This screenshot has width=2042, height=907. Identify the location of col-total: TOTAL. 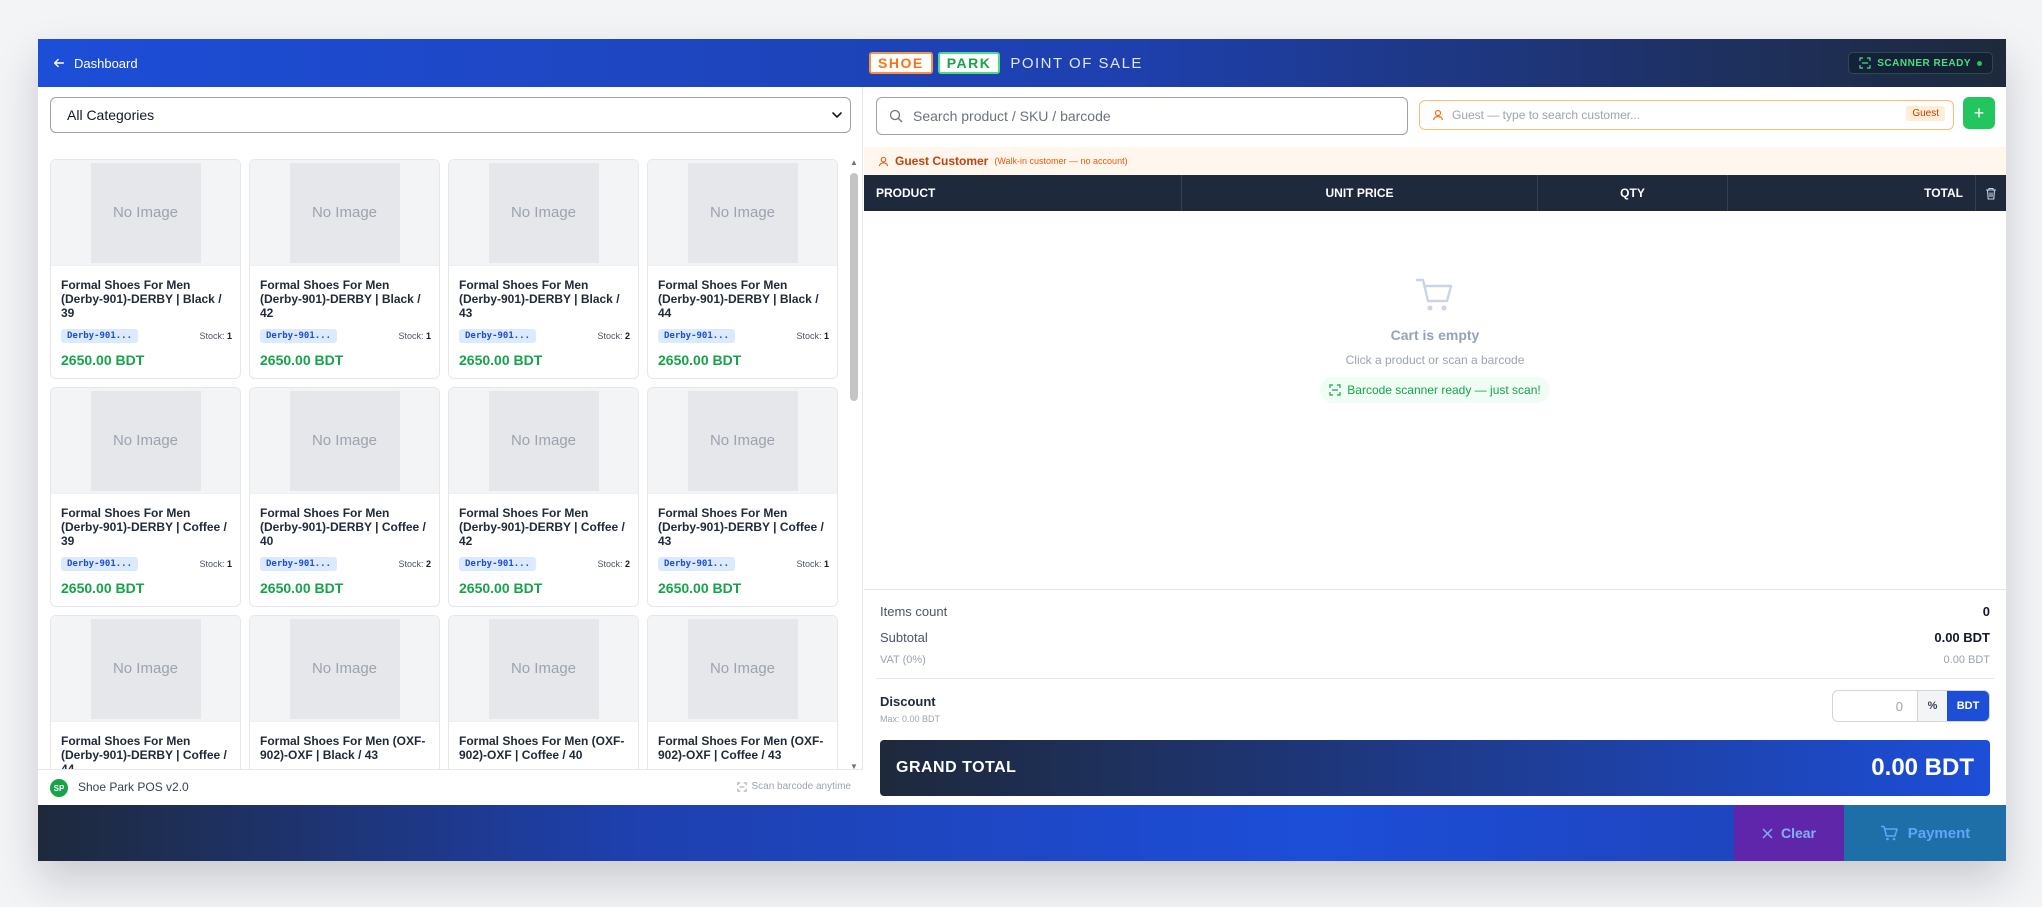
(1852, 193).